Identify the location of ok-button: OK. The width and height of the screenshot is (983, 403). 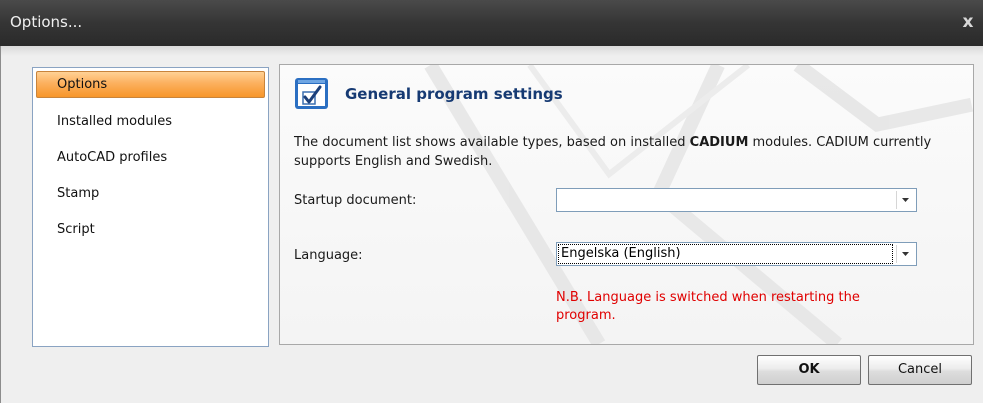
(809, 370).